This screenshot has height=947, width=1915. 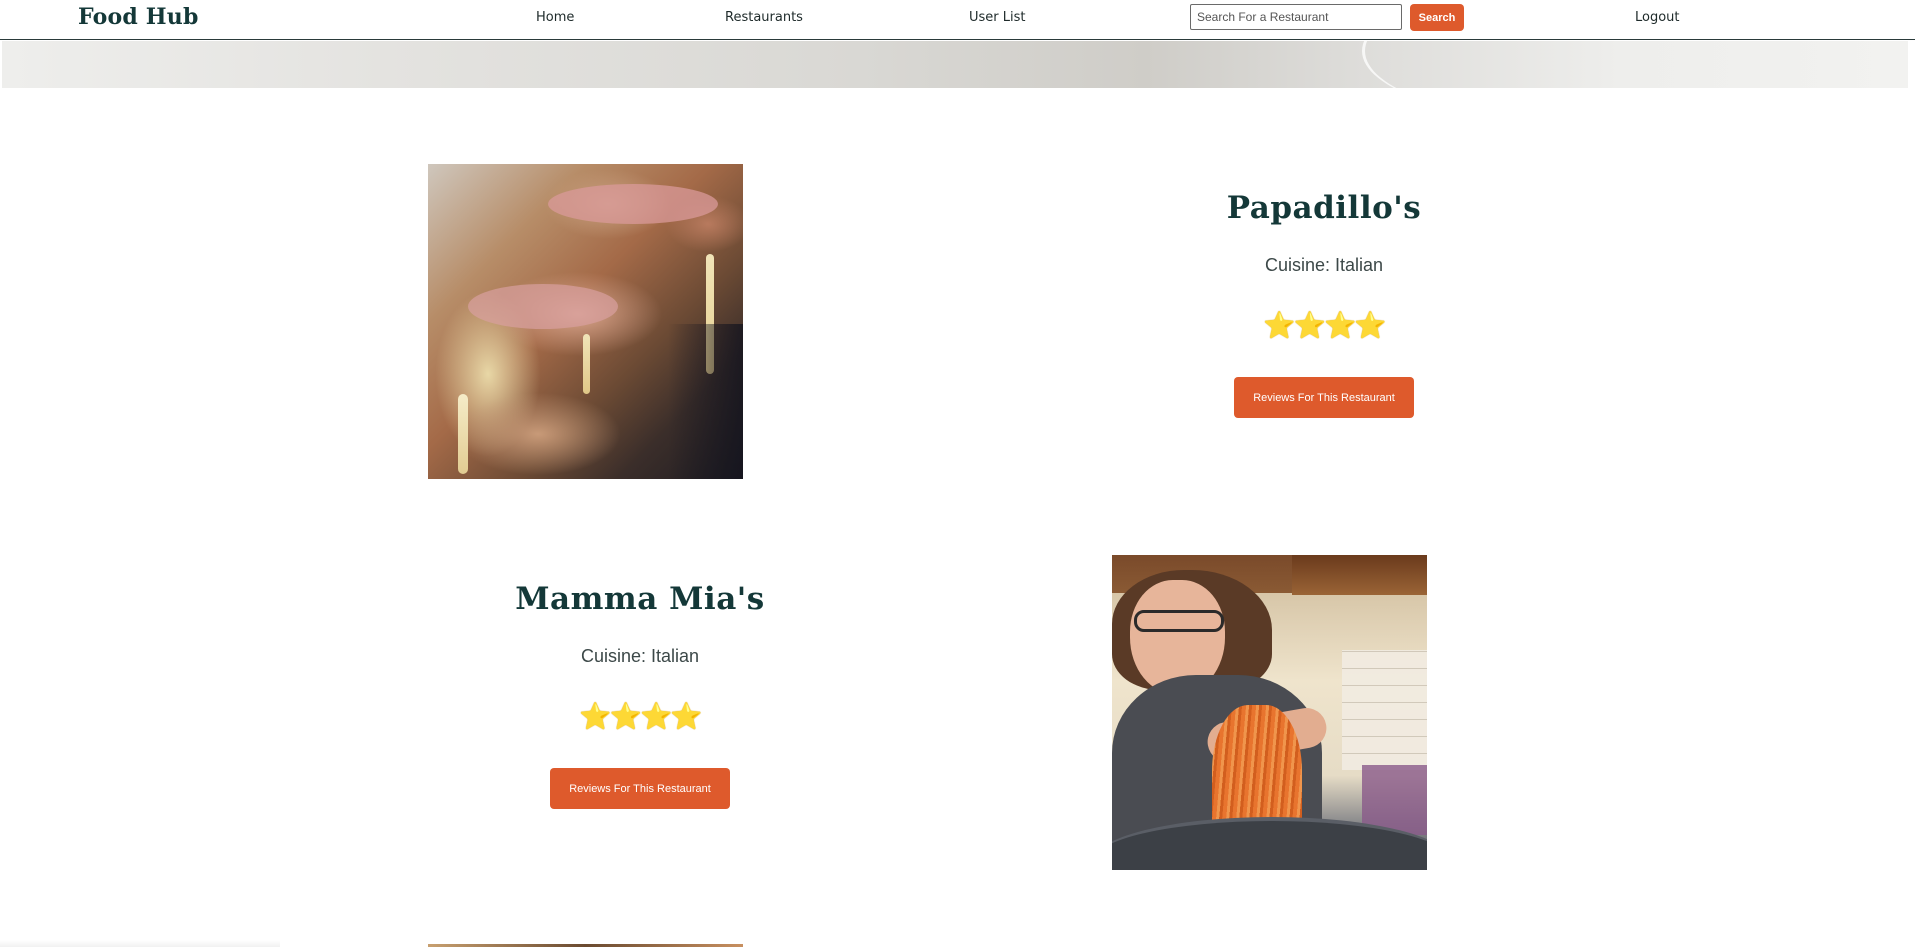 What do you see at coordinates (555, 17) in the screenshot?
I see `nav-link-home: Home` at bounding box center [555, 17].